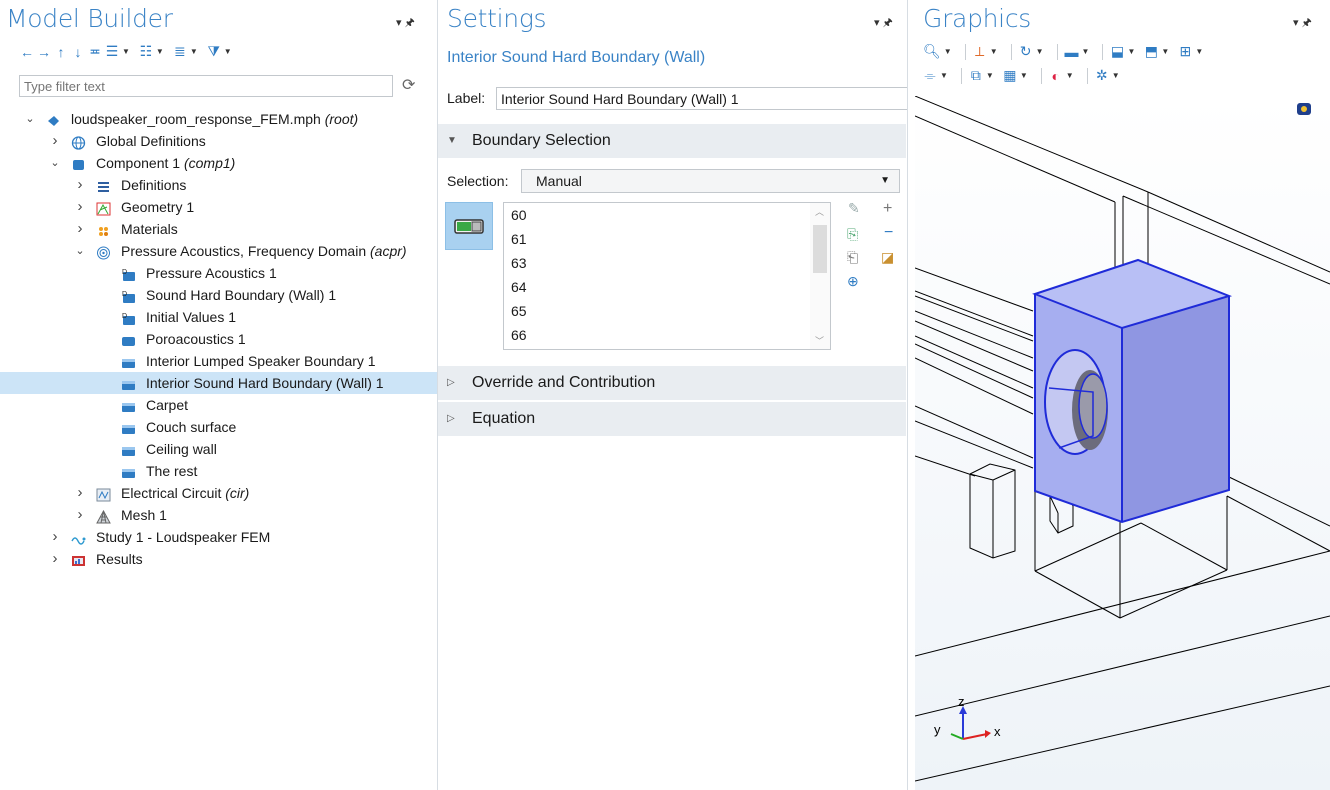 Image resolution: width=1330 pixels, height=790 pixels. Describe the element at coordinates (218, 185) in the screenshot. I see `tree-item: › Definitions` at that location.